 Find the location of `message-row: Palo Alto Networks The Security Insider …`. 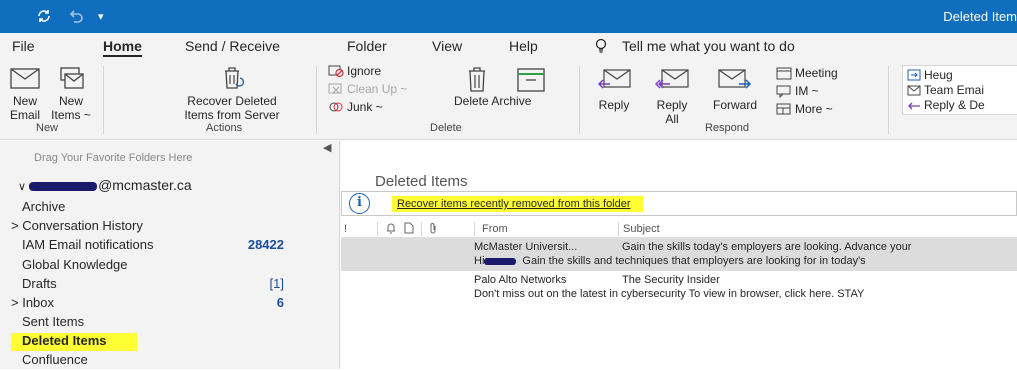

message-row: Palo Alto Networks The Security Insider … is located at coordinates (679, 287).